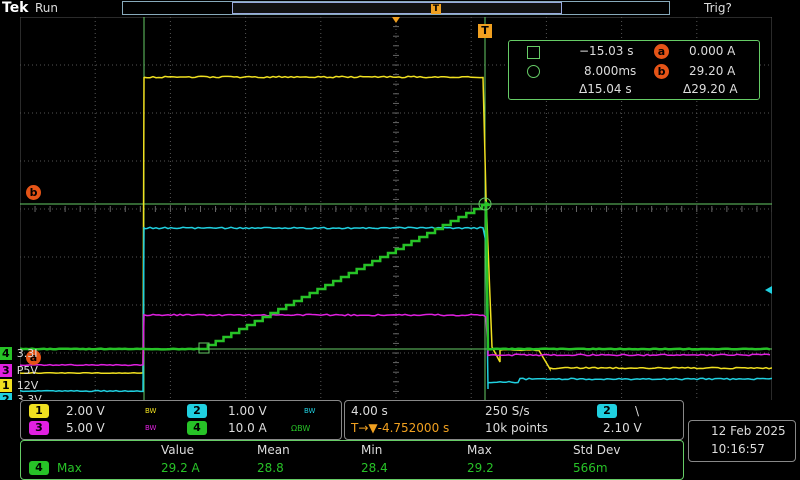 The image size is (800, 480). What do you see at coordinates (712, 51) in the screenshot?
I see `cursor-a-value: 0.000 A` at bounding box center [712, 51].